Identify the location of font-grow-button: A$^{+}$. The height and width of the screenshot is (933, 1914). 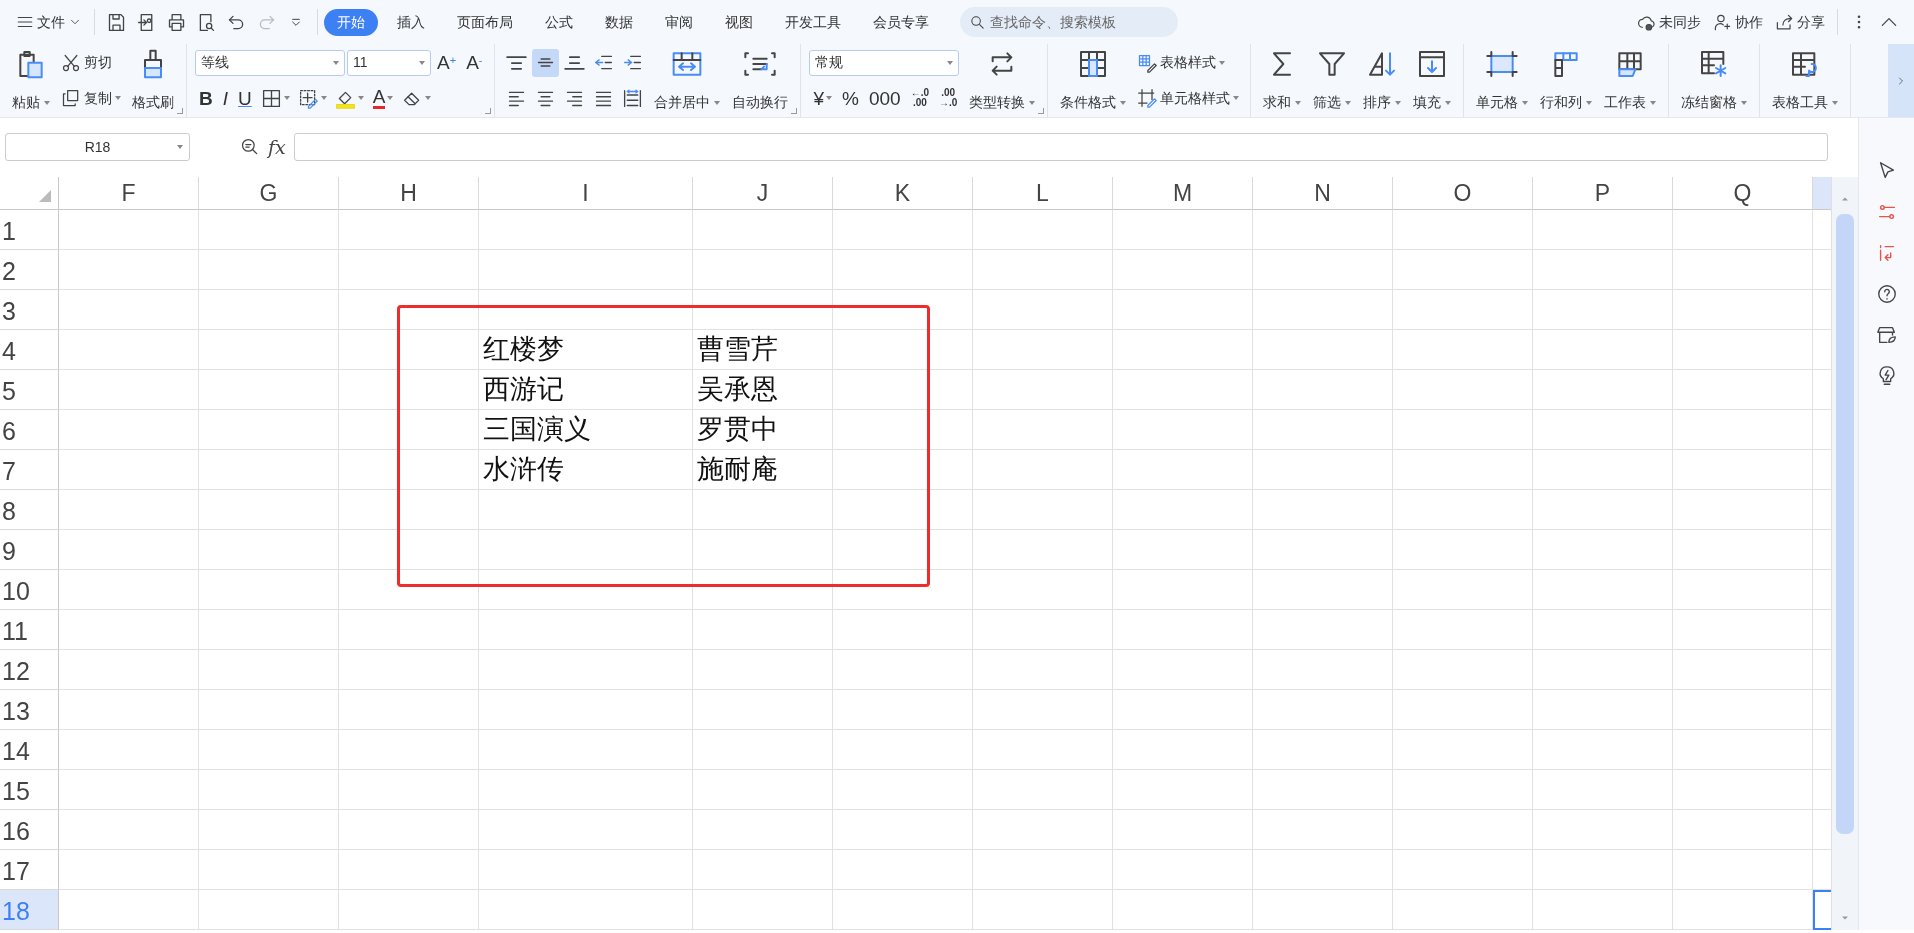
(447, 62).